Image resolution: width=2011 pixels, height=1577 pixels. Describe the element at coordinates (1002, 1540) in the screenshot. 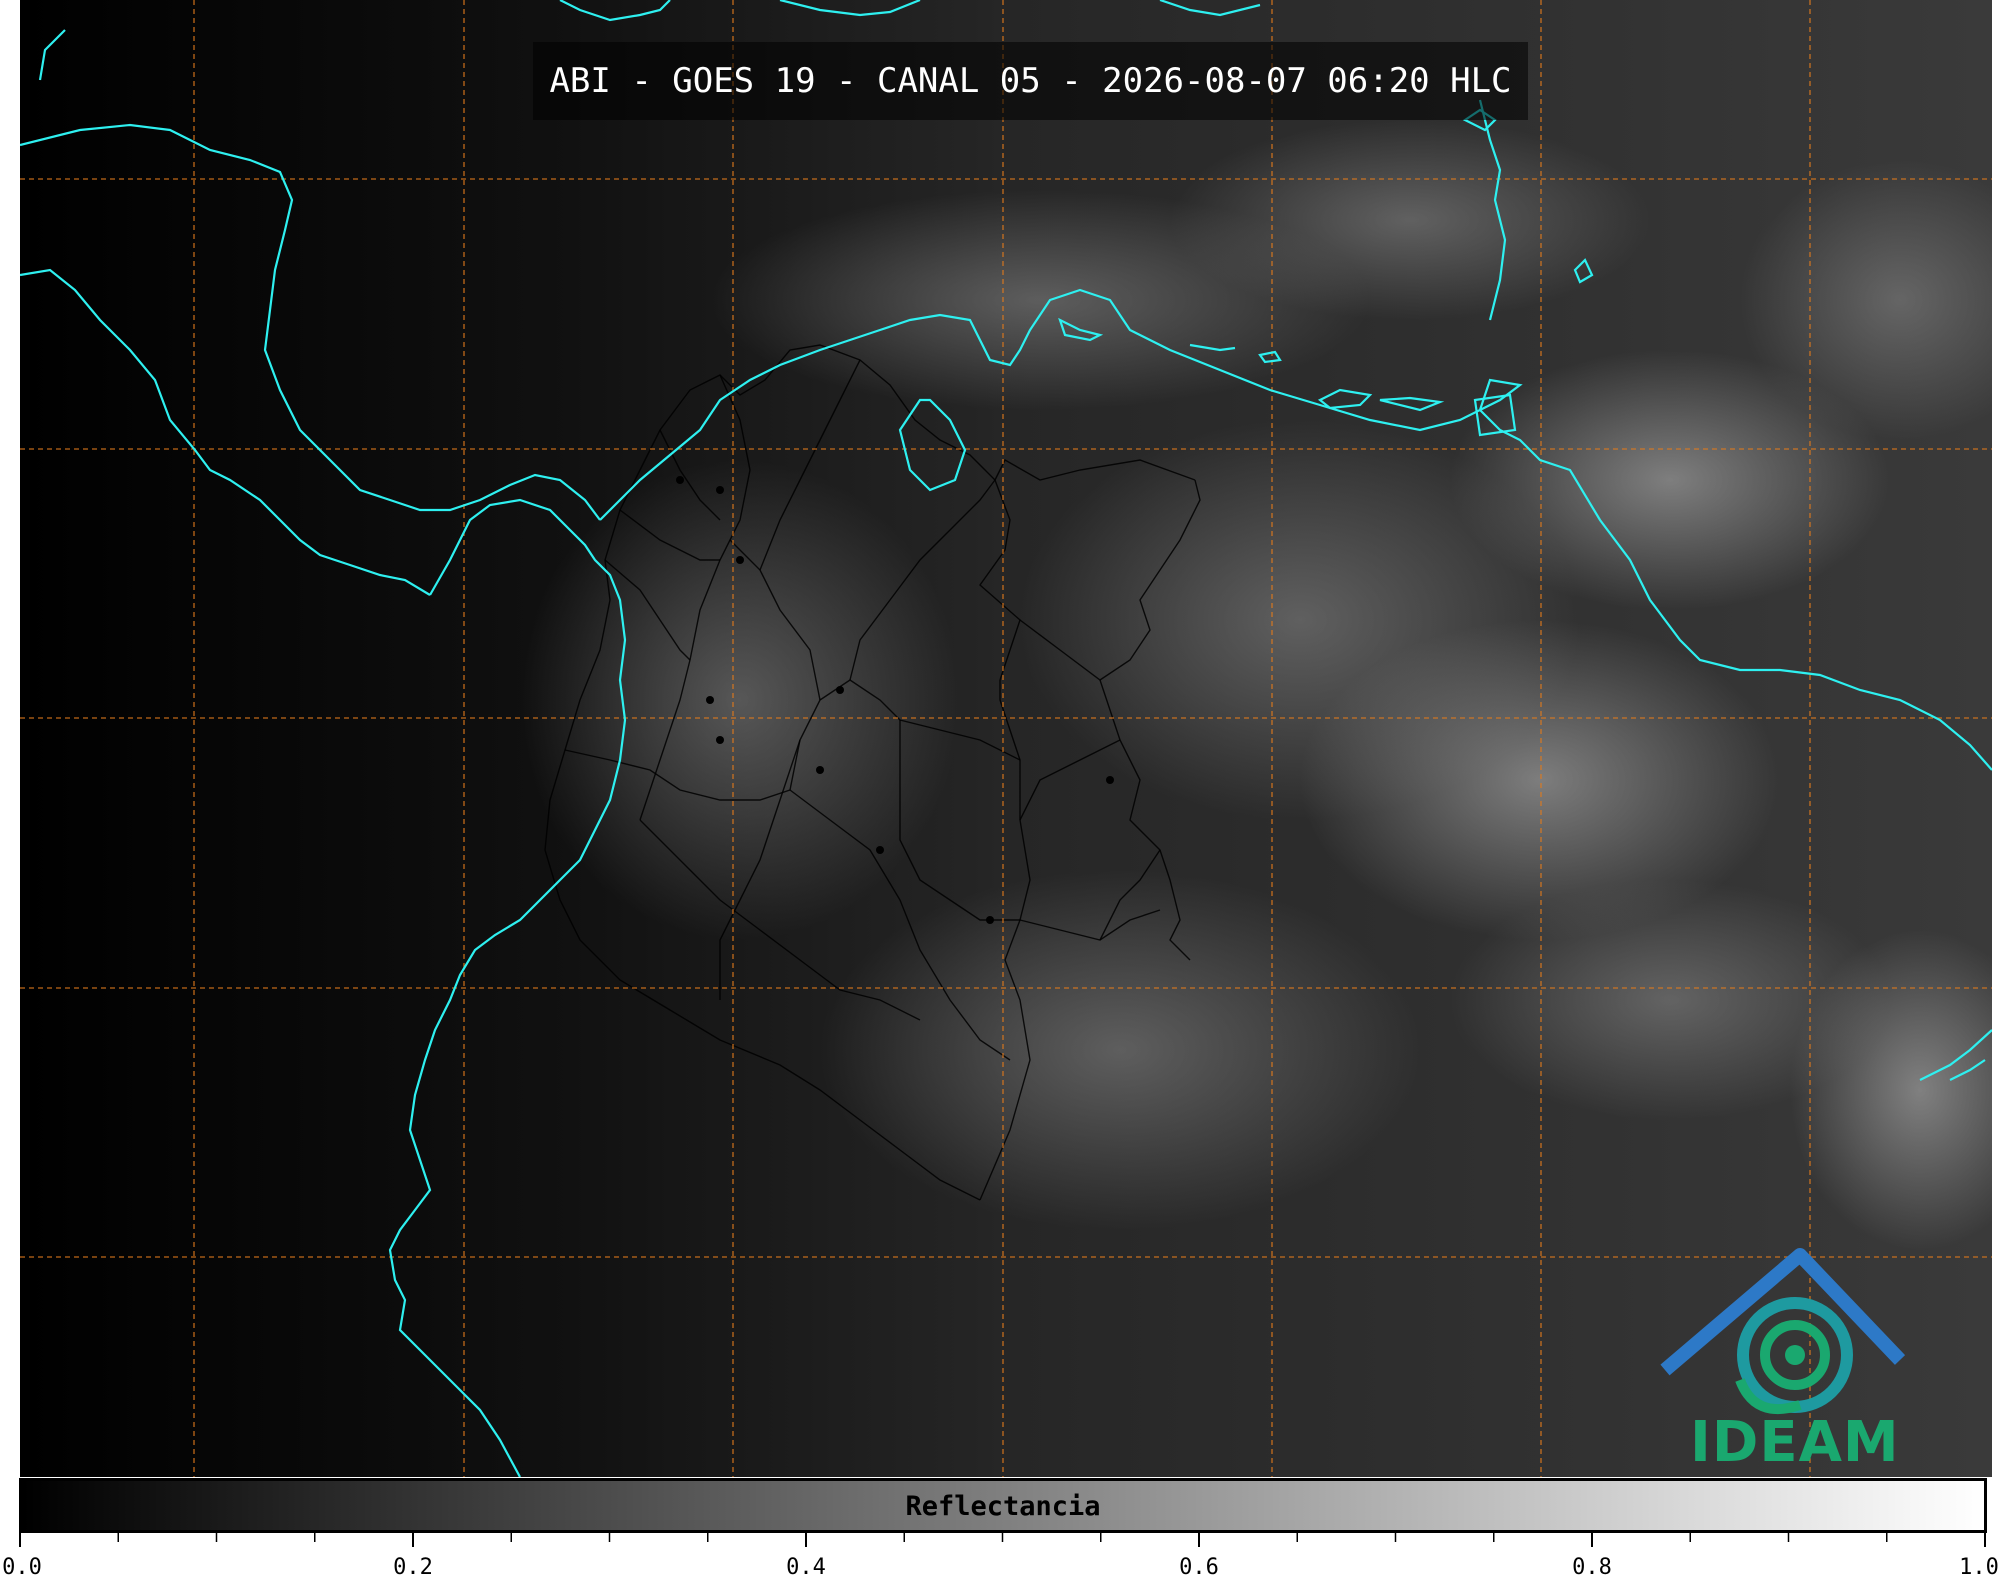

I see `colorbar-ticks` at that location.